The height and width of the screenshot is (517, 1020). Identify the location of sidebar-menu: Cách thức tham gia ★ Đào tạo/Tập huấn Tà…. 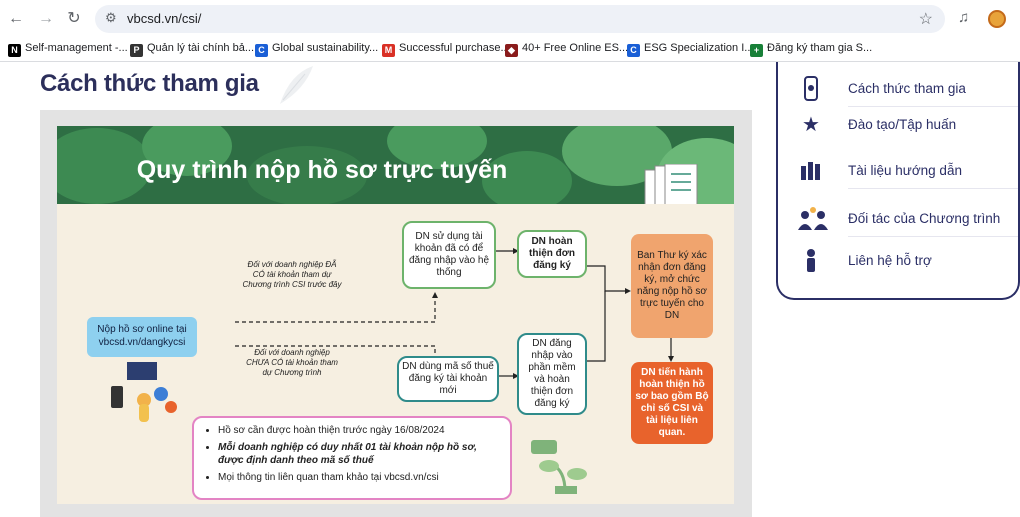
(898, 181).